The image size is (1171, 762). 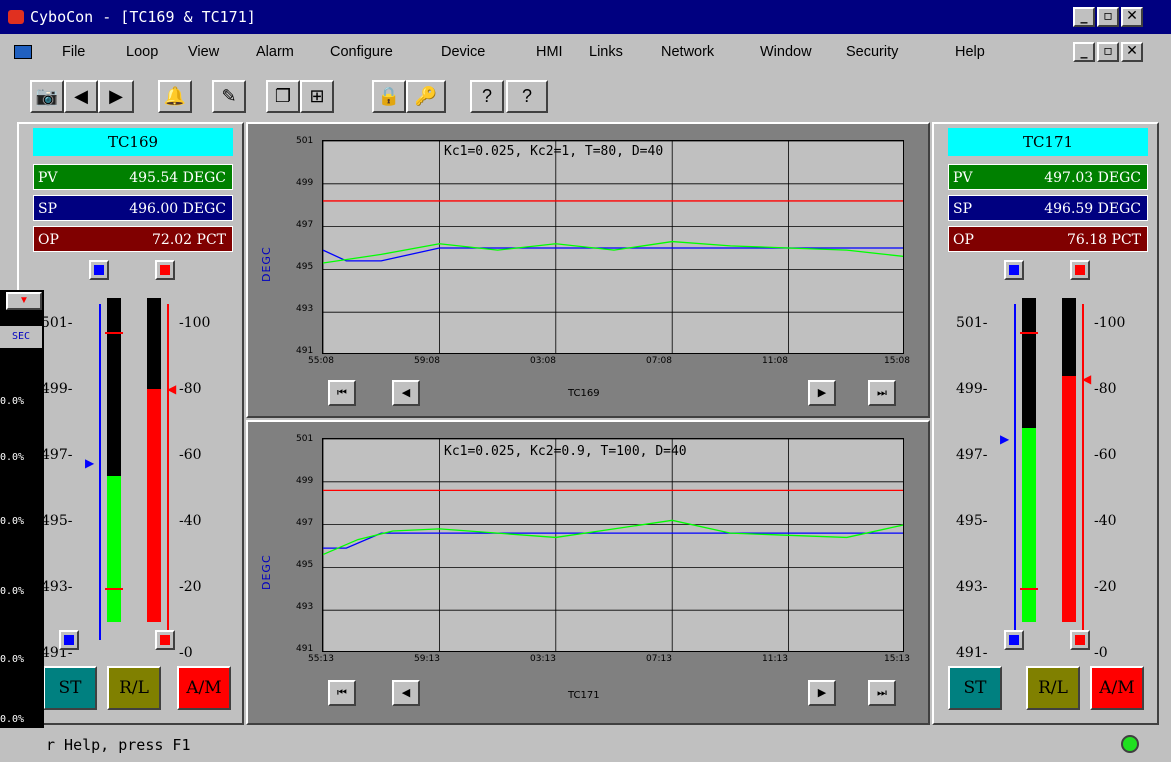 I want to click on sp-row: SP 496.00 DEGC, so click(x=133, y=208).